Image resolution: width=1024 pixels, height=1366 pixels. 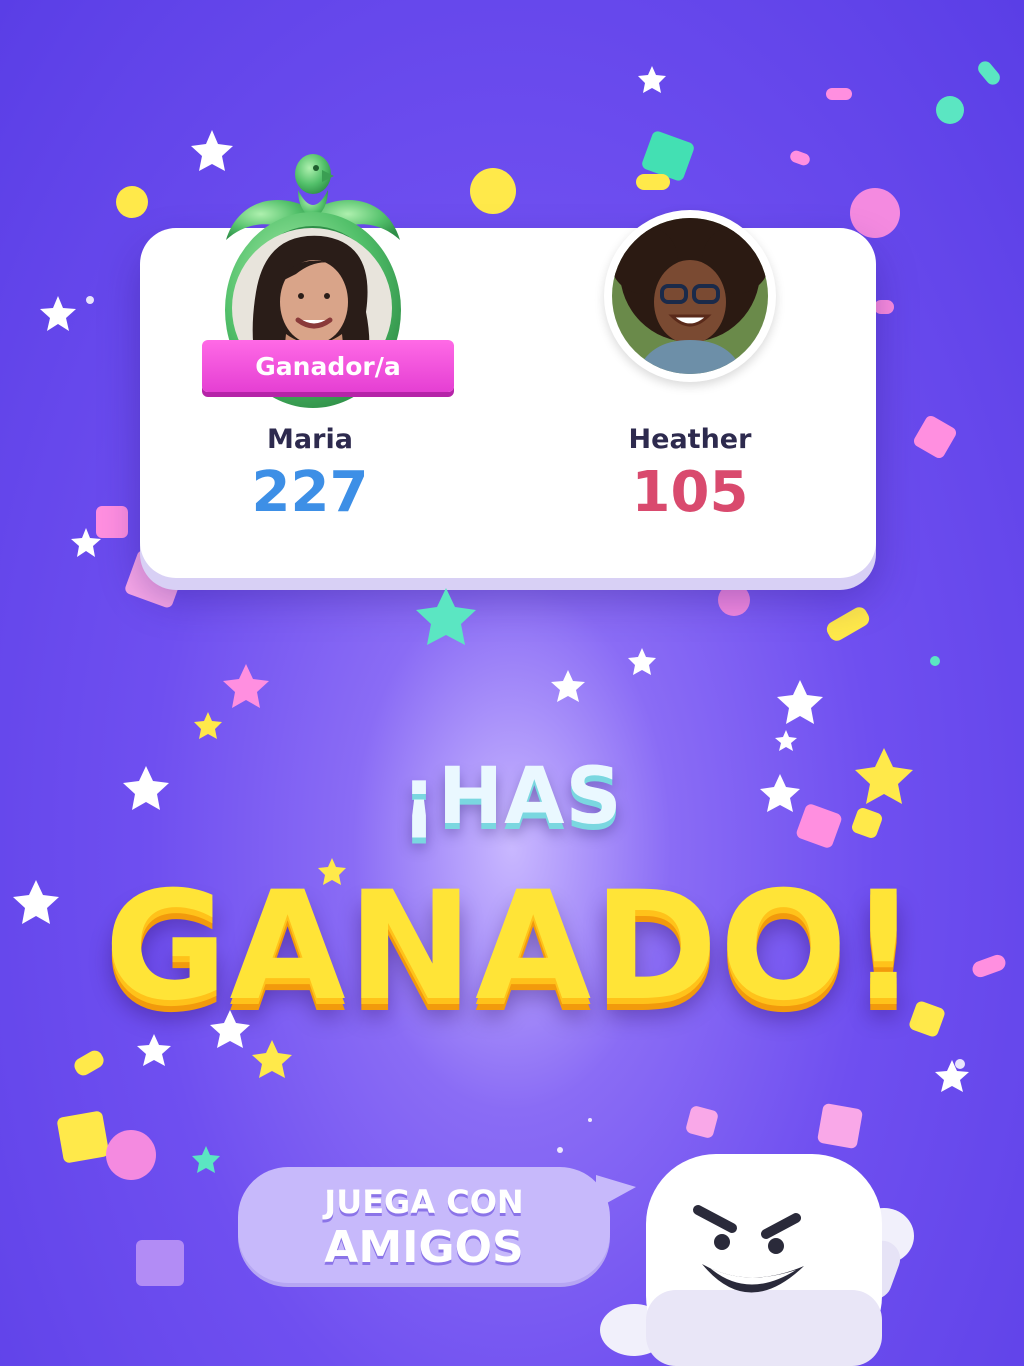 I want to click on opponent-avatar, so click(x=690, y=296).